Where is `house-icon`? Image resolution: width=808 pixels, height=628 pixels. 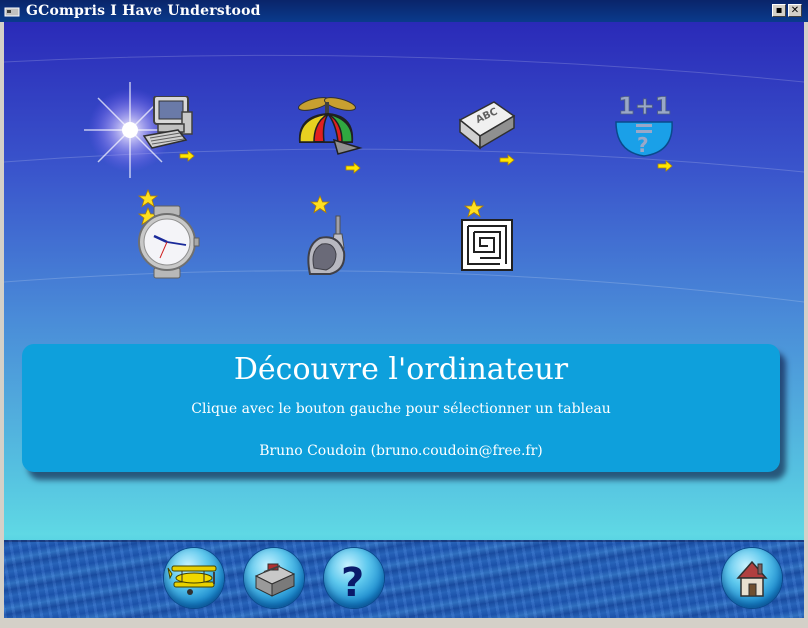 house-icon is located at coordinates (752, 578).